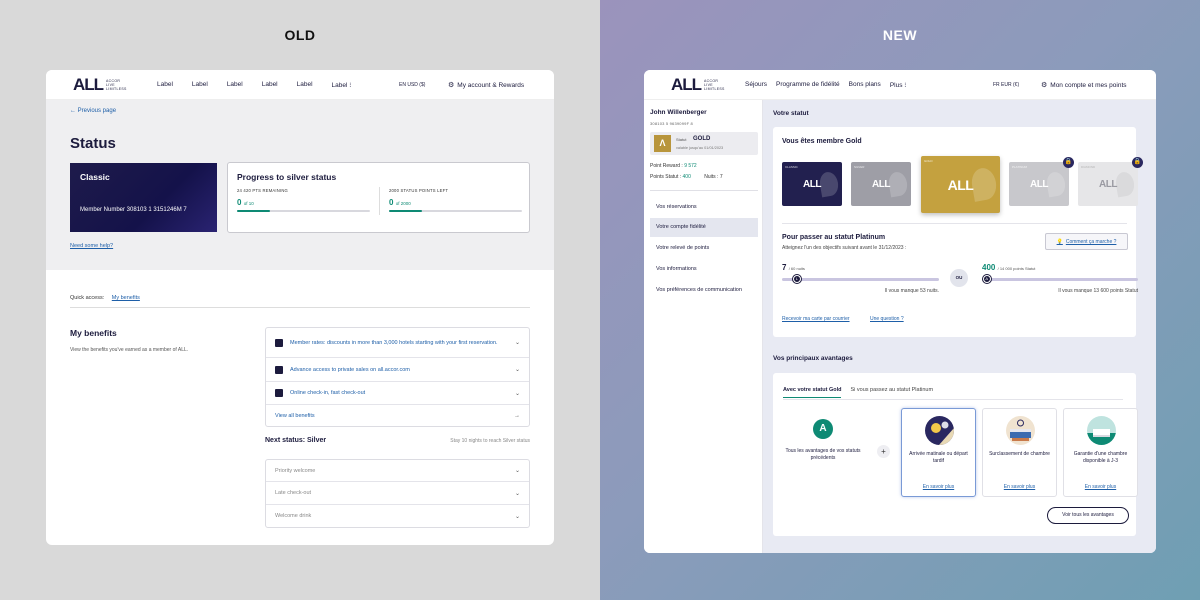 Image resolution: width=1200 pixels, height=600 pixels. I want to click on old-logo: ALL ACCOR LIVE LIMITLESS, so click(100, 84).